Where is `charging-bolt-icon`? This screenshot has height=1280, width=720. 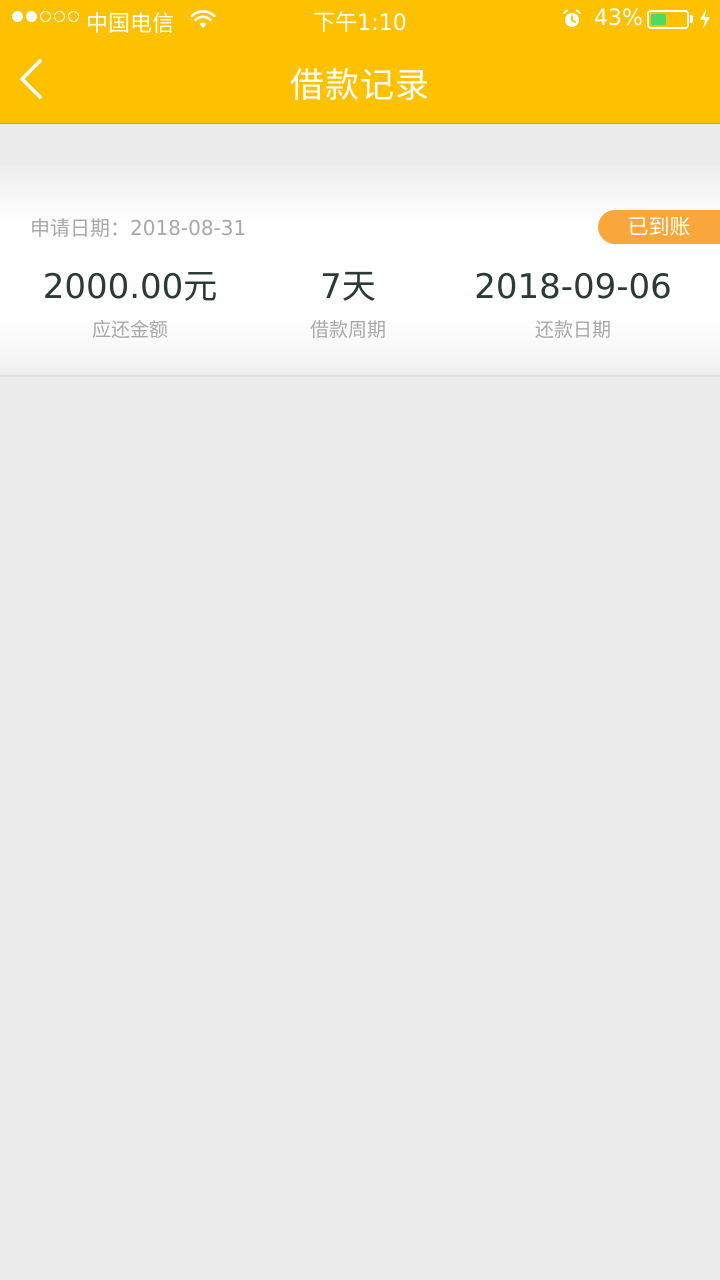 charging-bolt-icon is located at coordinates (705, 22).